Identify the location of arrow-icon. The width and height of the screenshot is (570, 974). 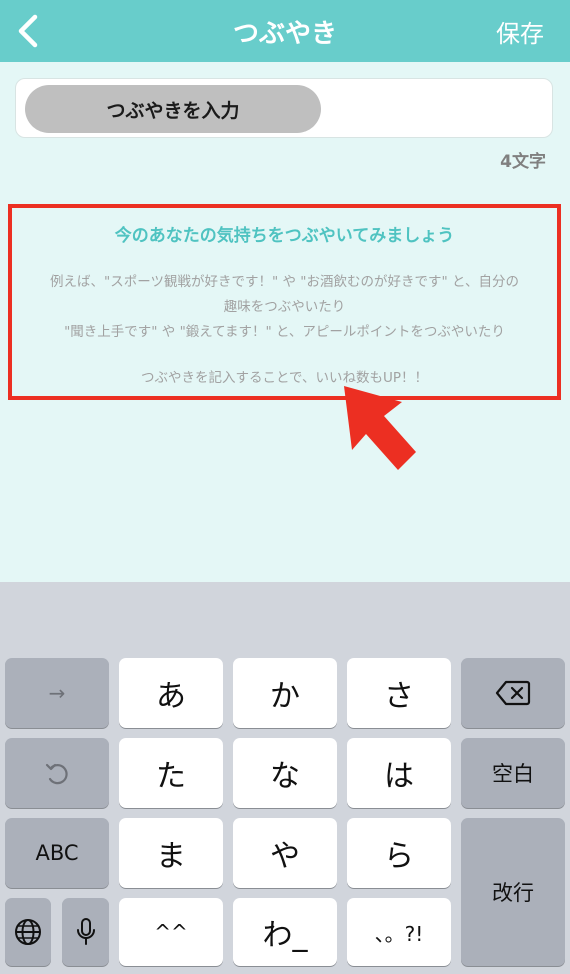
(380, 428).